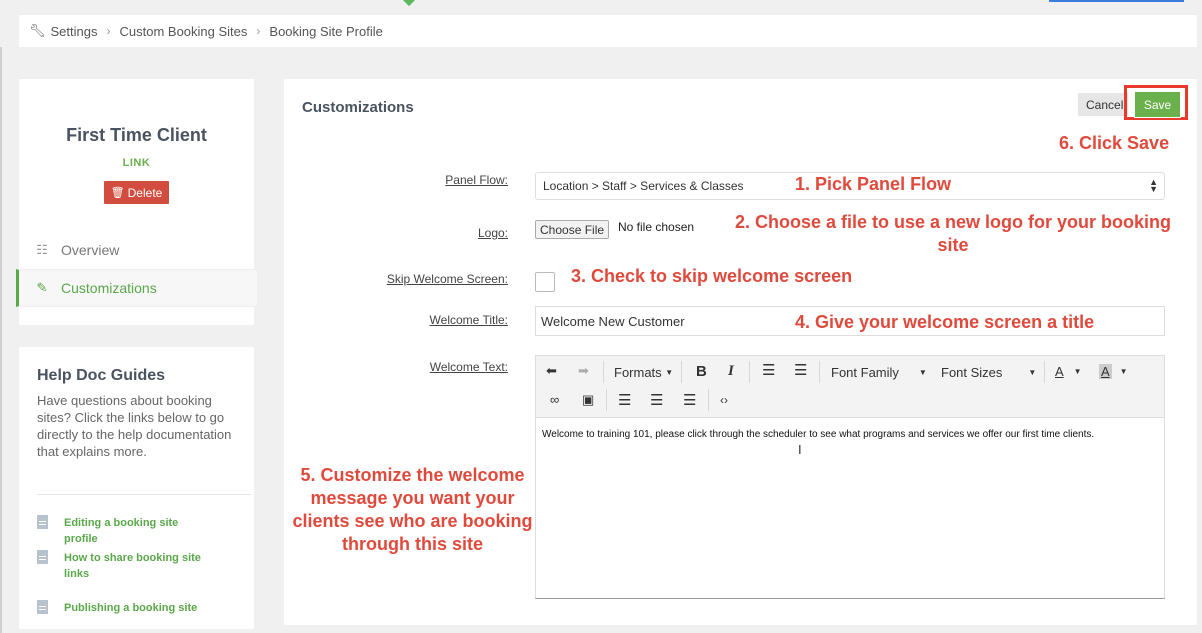 The width and height of the screenshot is (1202, 633). I want to click on align-center-icon: ☰, so click(656, 400).